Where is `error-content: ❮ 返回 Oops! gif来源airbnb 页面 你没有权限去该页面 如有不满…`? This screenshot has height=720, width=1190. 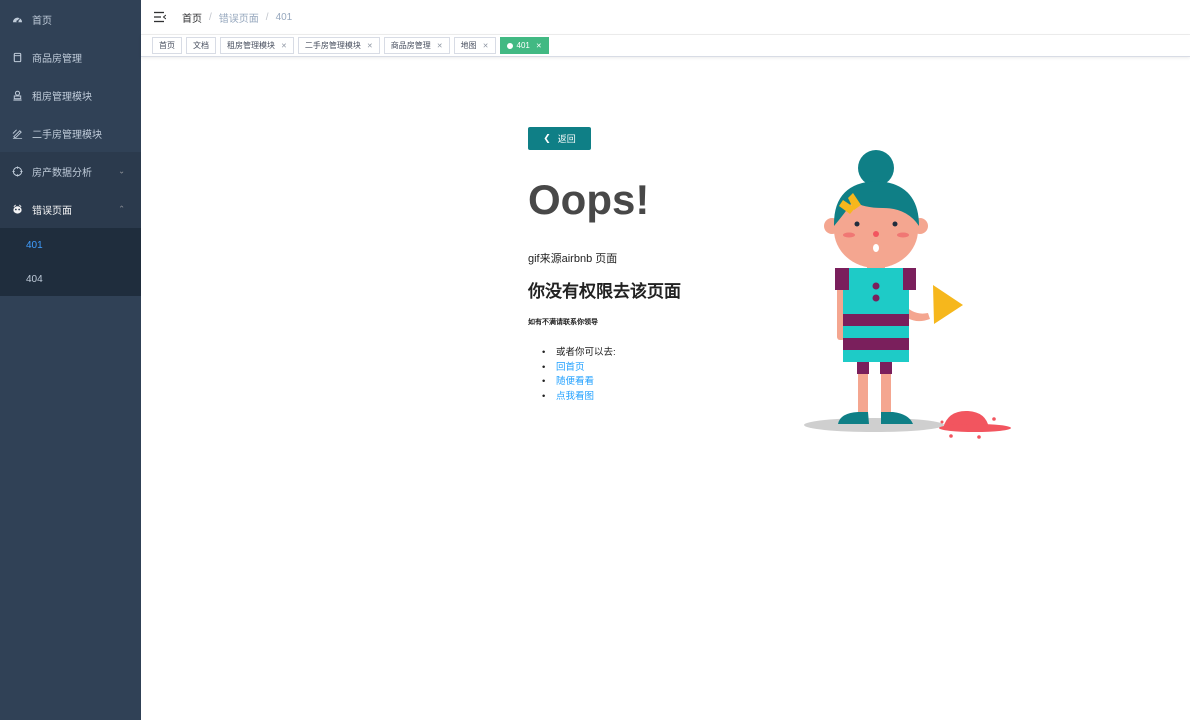
error-content: ❮ 返回 Oops! gif来源airbnb 页面 你没有权限去该页面 如有不满… is located at coordinates (678, 265).